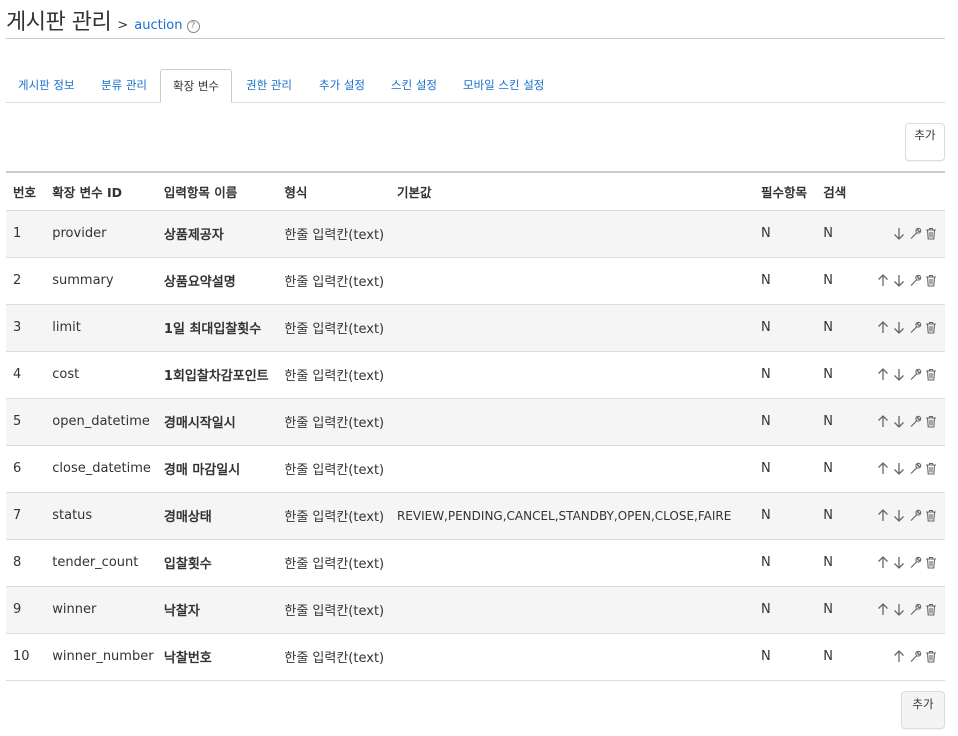 The width and height of the screenshot is (958, 736). Describe the element at coordinates (21, 656) in the screenshot. I see `cell-no: 10` at that location.